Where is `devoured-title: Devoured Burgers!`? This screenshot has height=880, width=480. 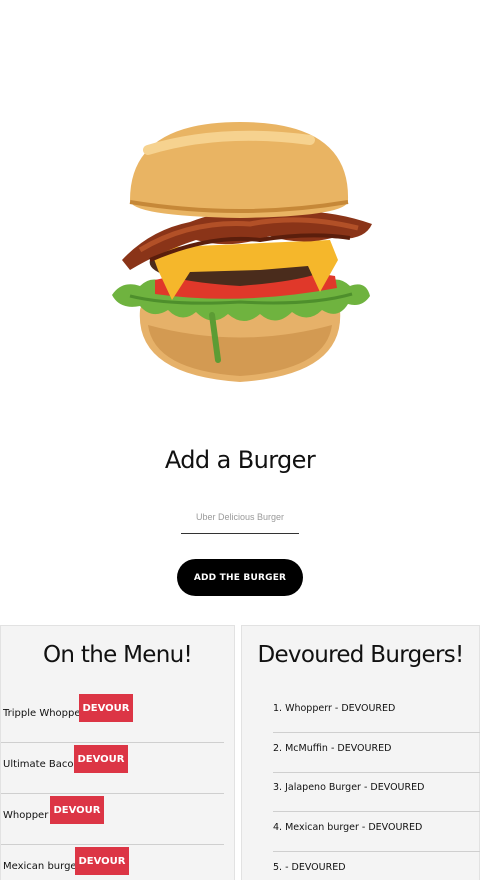
devoured-title: Devoured Burgers! is located at coordinates (360, 655).